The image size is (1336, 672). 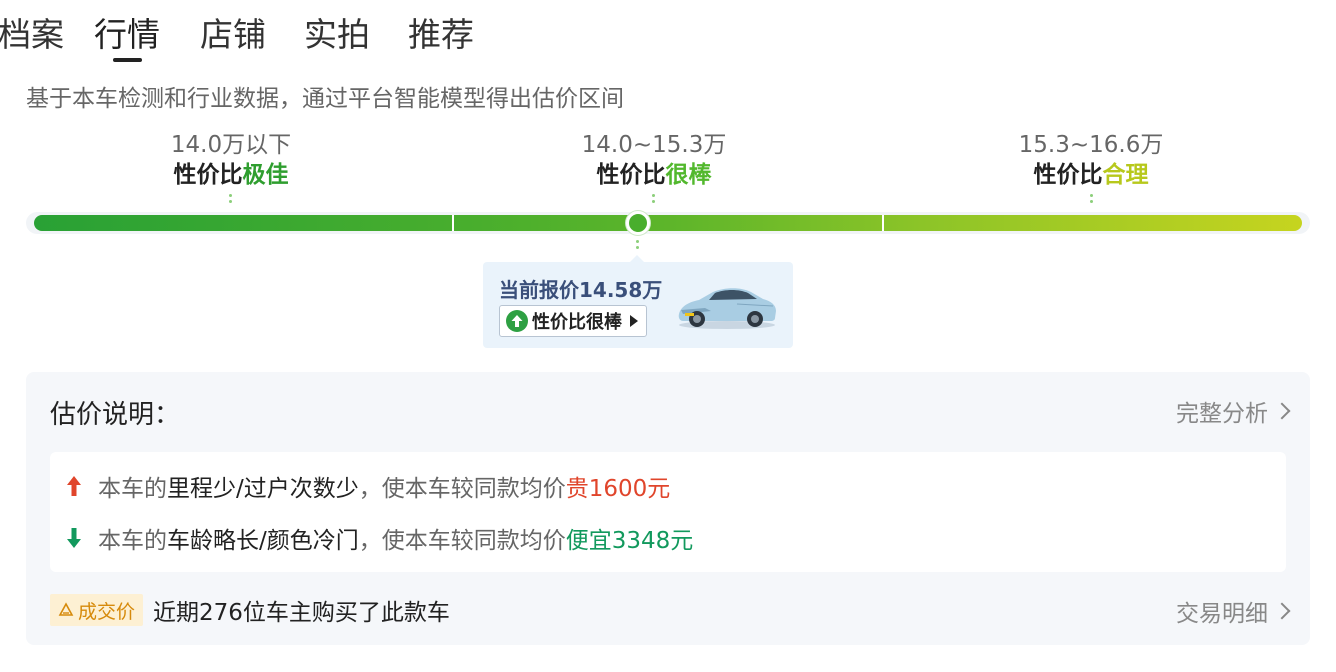 What do you see at coordinates (1091, 175) in the screenshot?
I see `range-grade: 性价比合理` at bounding box center [1091, 175].